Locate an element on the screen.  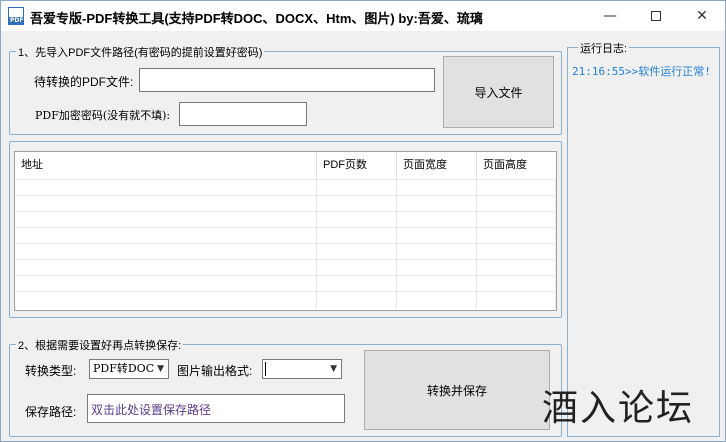
convert-save-button: 转换并保存 is located at coordinates (457, 390).